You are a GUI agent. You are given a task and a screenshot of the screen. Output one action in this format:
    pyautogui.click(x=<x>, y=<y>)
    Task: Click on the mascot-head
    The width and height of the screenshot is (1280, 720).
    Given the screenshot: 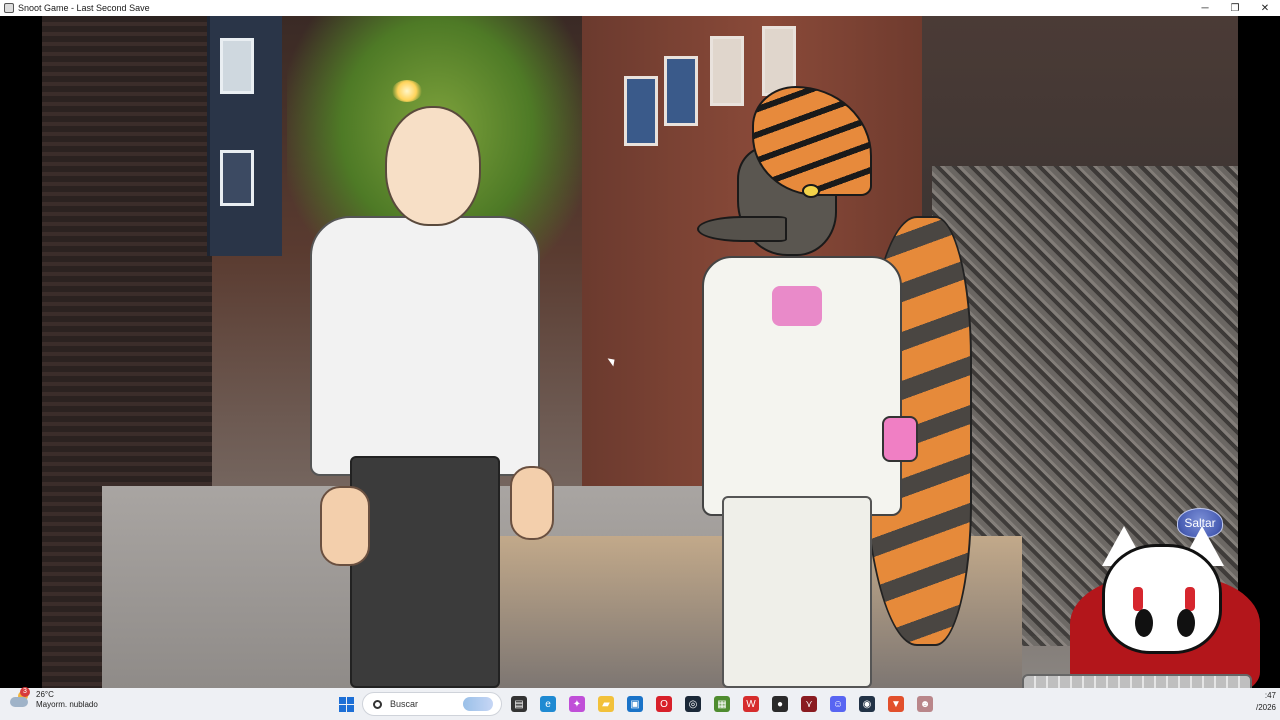 What is the action you would take?
    pyautogui.click(x=1162, y=599)
    